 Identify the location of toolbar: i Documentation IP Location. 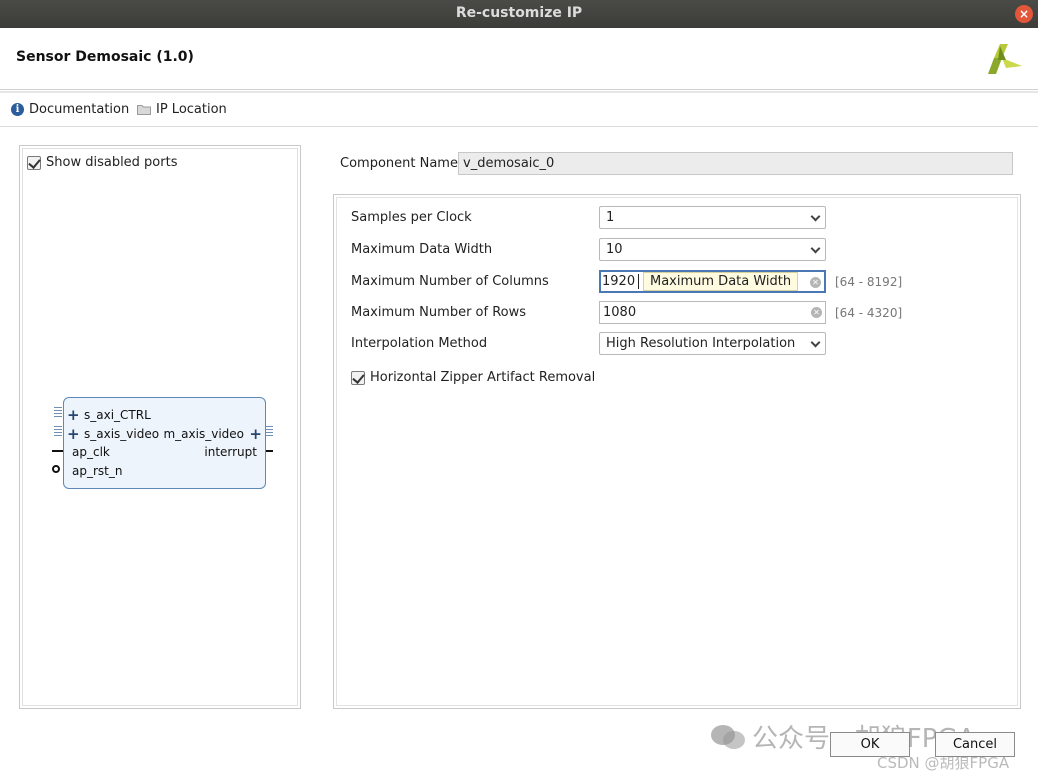
(519, 109).